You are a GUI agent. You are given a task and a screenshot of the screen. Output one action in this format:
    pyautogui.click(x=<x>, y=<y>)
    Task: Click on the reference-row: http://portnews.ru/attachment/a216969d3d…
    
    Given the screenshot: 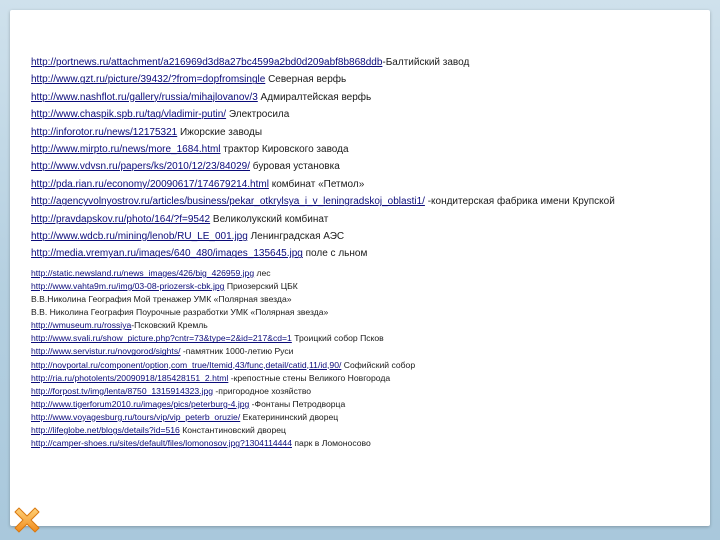 What is the action you would take?
    pyautogui.click(x=371, y=62)
    